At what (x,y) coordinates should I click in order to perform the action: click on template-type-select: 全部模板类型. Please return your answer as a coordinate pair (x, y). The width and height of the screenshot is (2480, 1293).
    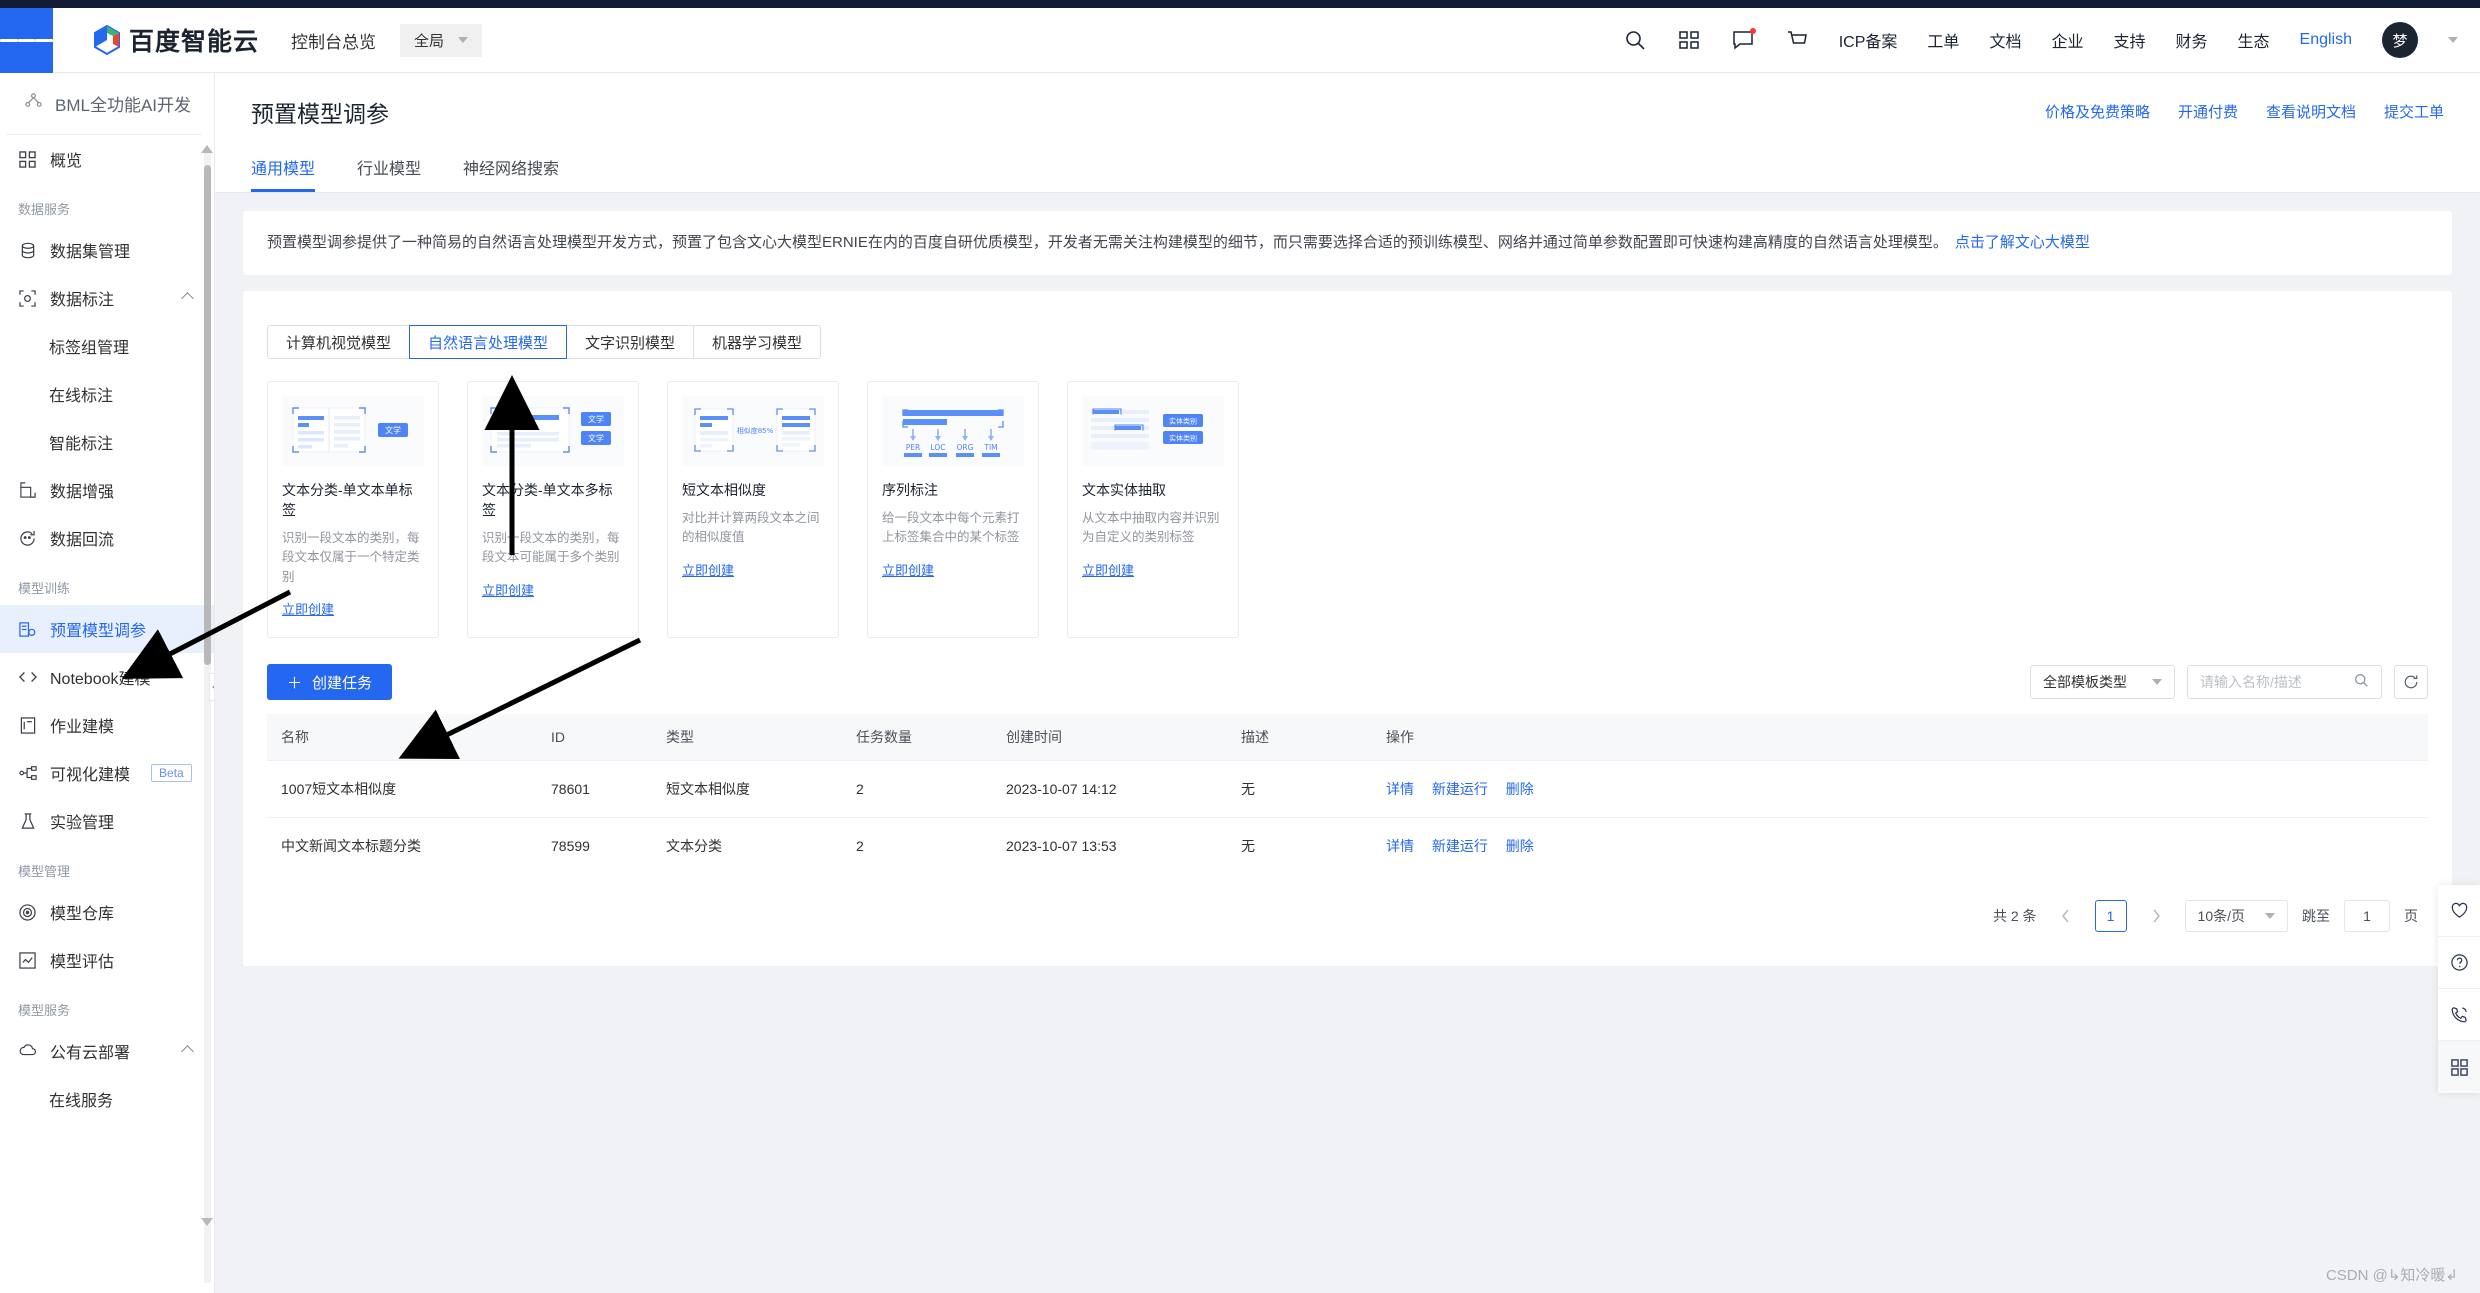
    Looking at the image, I should click on (2102, 682).